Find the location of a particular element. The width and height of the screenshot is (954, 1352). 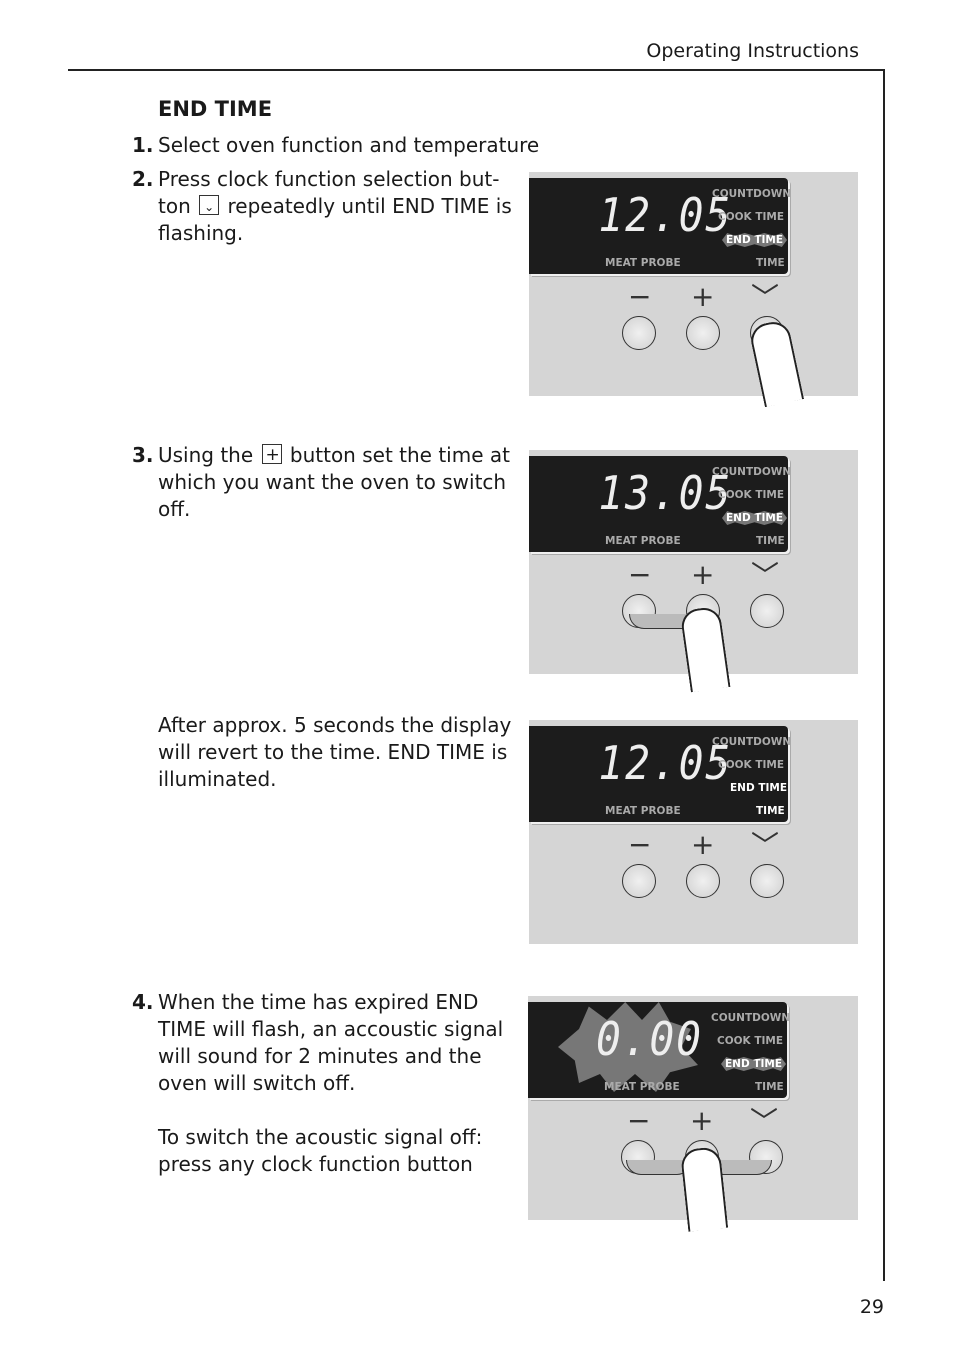

section-heading: END TIME is located at coordinates (215, 109).